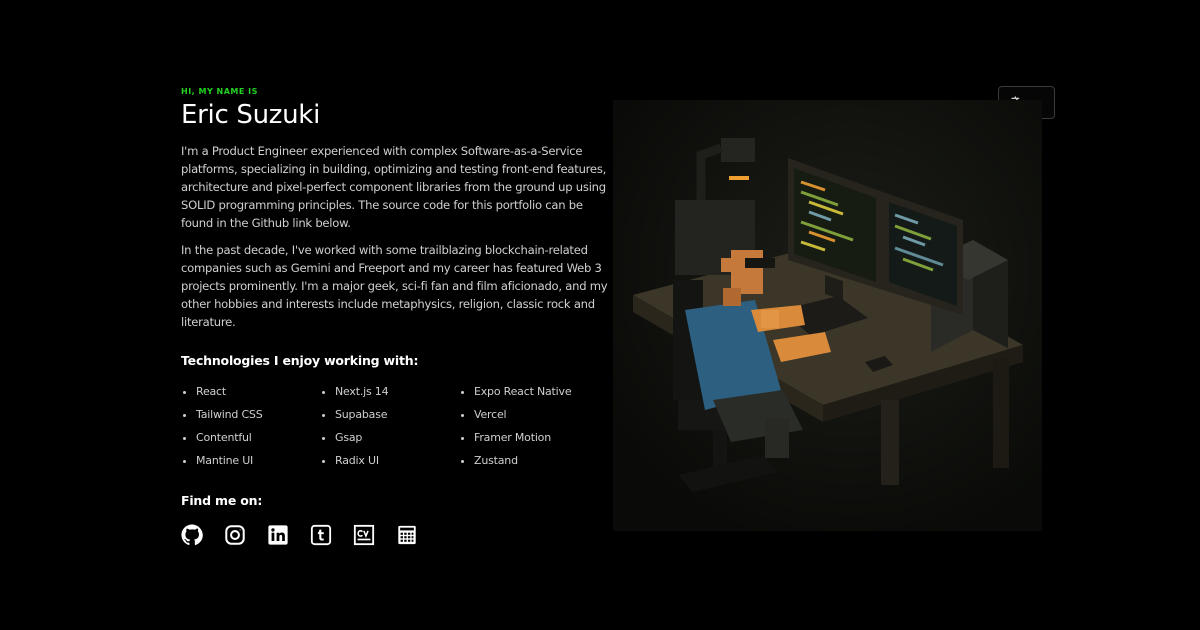 The height and width of the screenshot is (630, 1200). Describe the element at coordinates (530, 461) in the screenshot. I see `tech-item-zustand: Zustand` at that location.